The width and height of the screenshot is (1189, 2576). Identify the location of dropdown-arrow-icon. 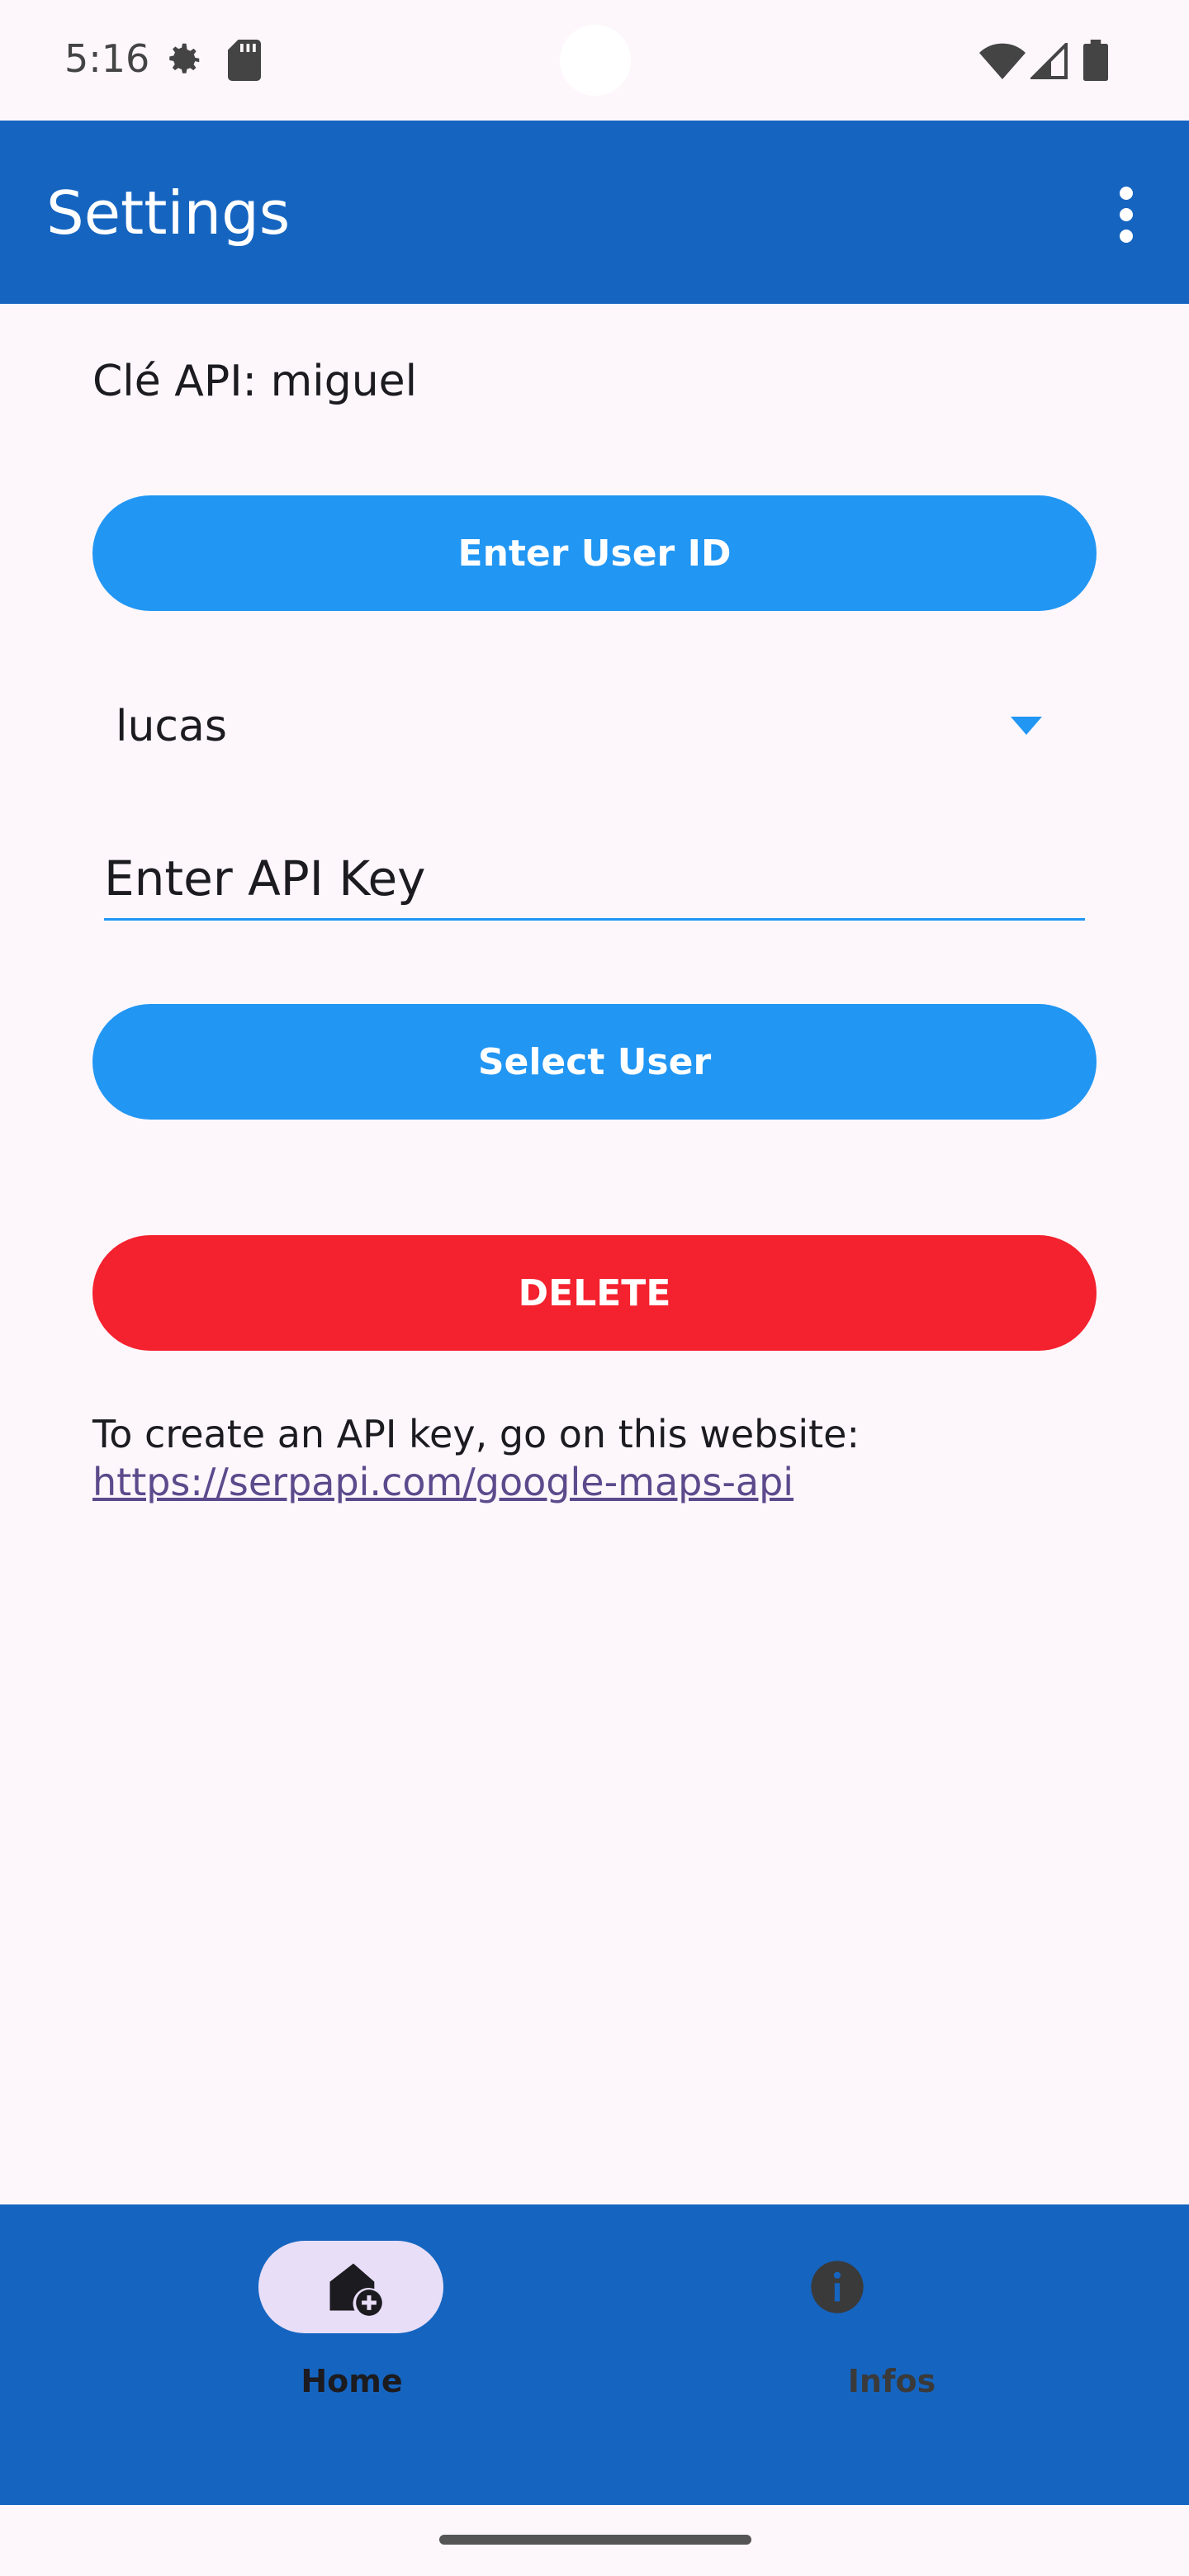
(1026, 726).